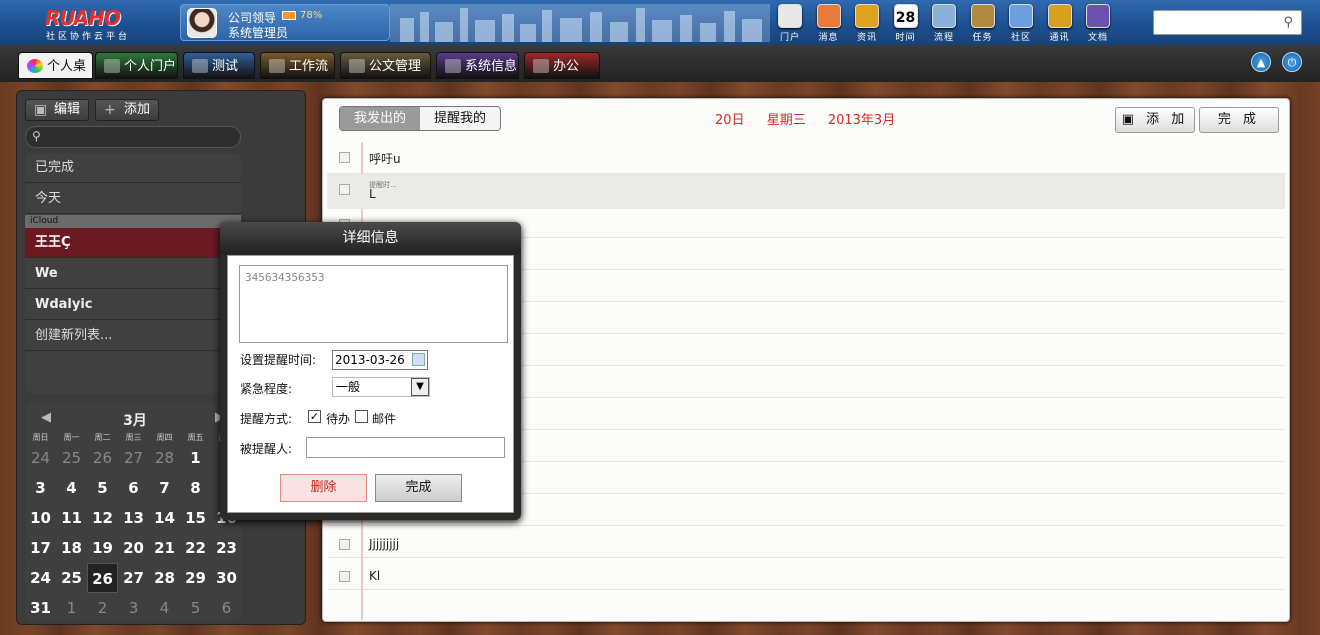 The width and height of the screenshot is (1320, 635). What do you see at coordinates (55, 76) in the screenshot?
I see `tab-0: 个人桌面` at bounding box center [55, 76].